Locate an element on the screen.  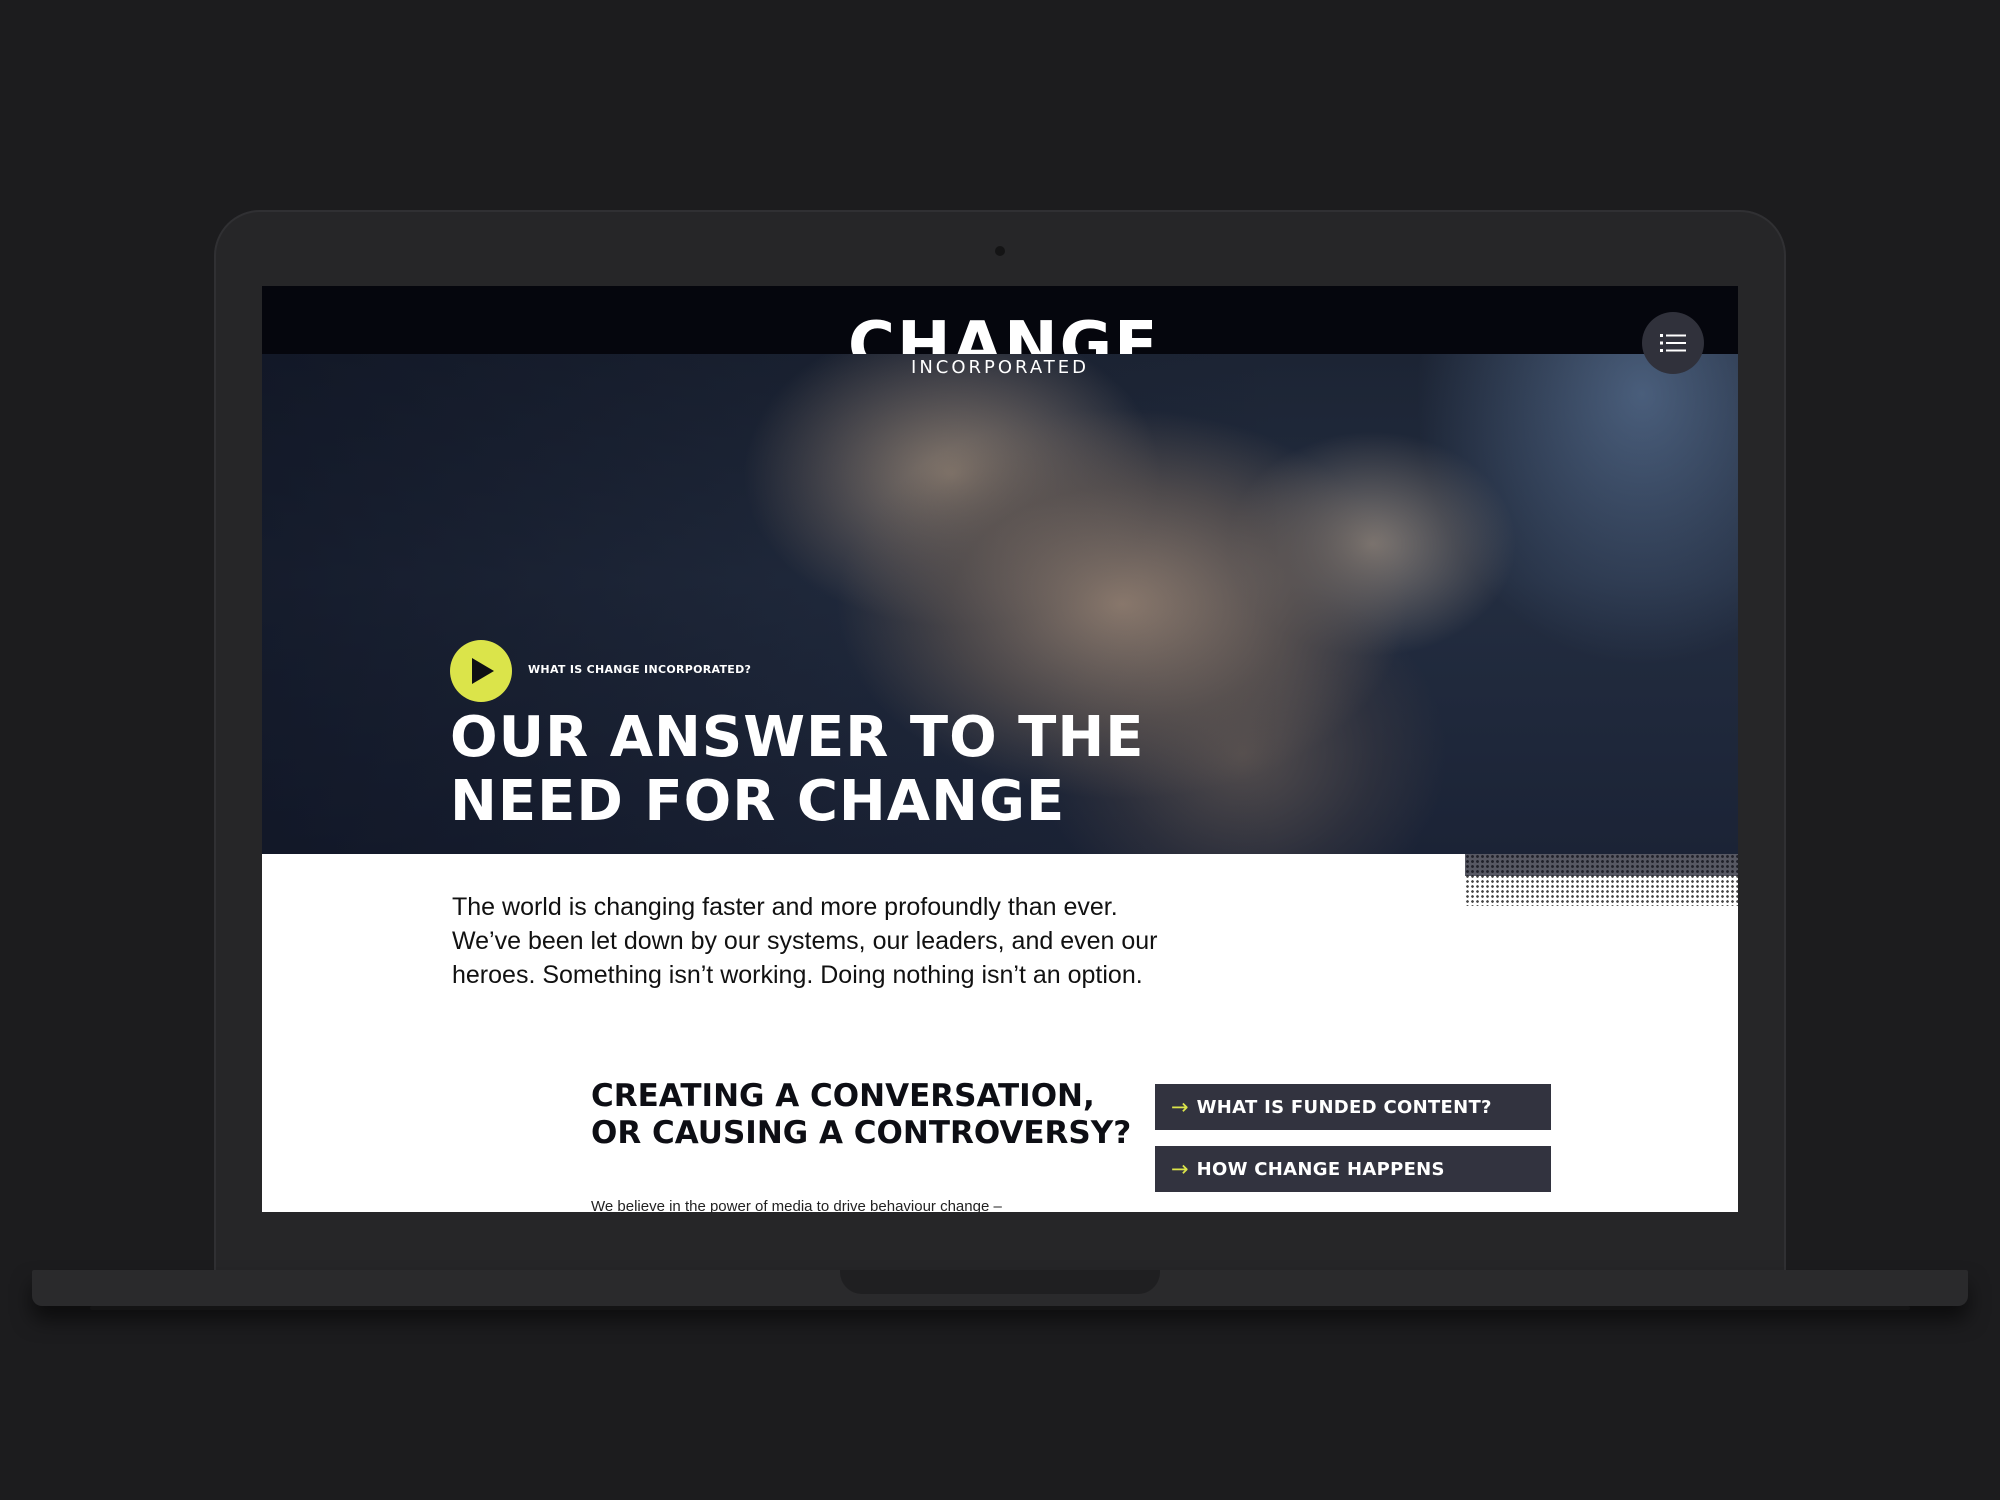
laptop-notch is located at coordinates (1000, 1282).